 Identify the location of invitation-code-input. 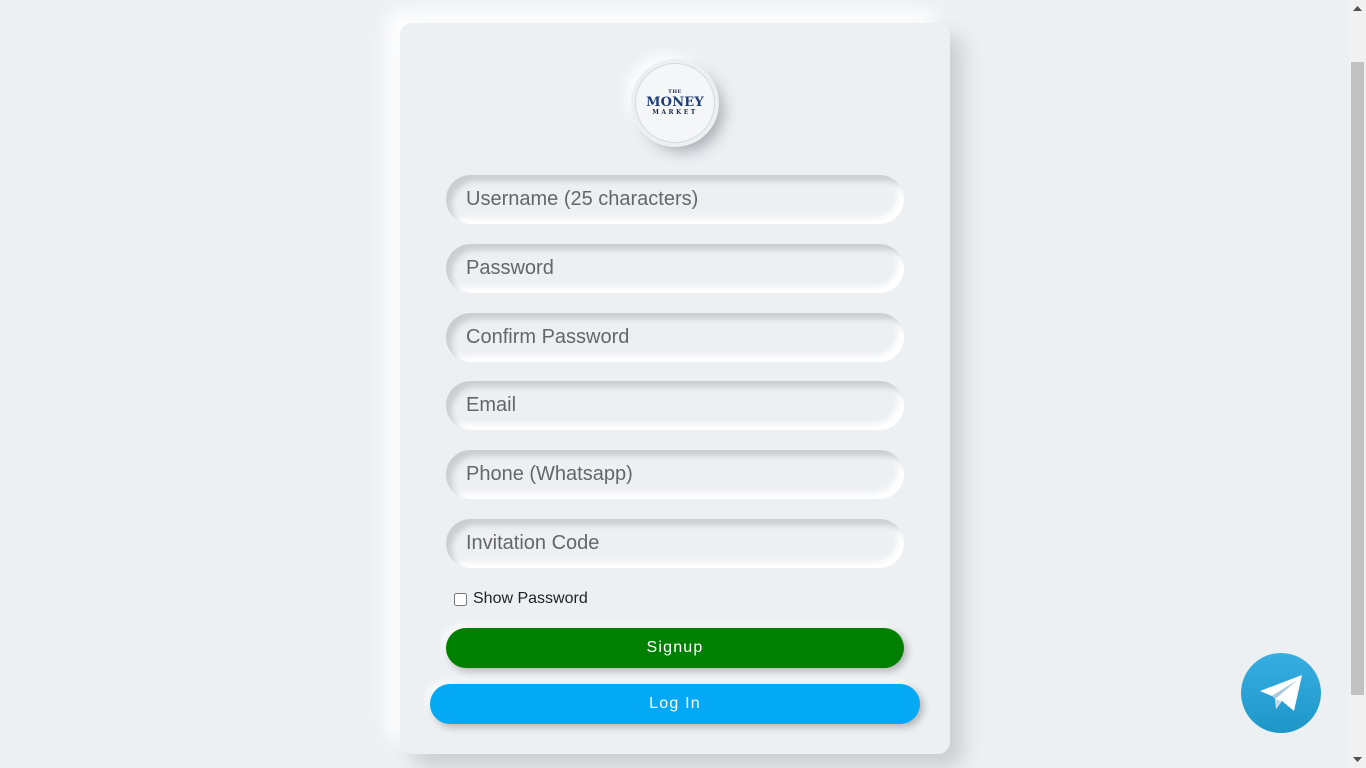
(675, 543).